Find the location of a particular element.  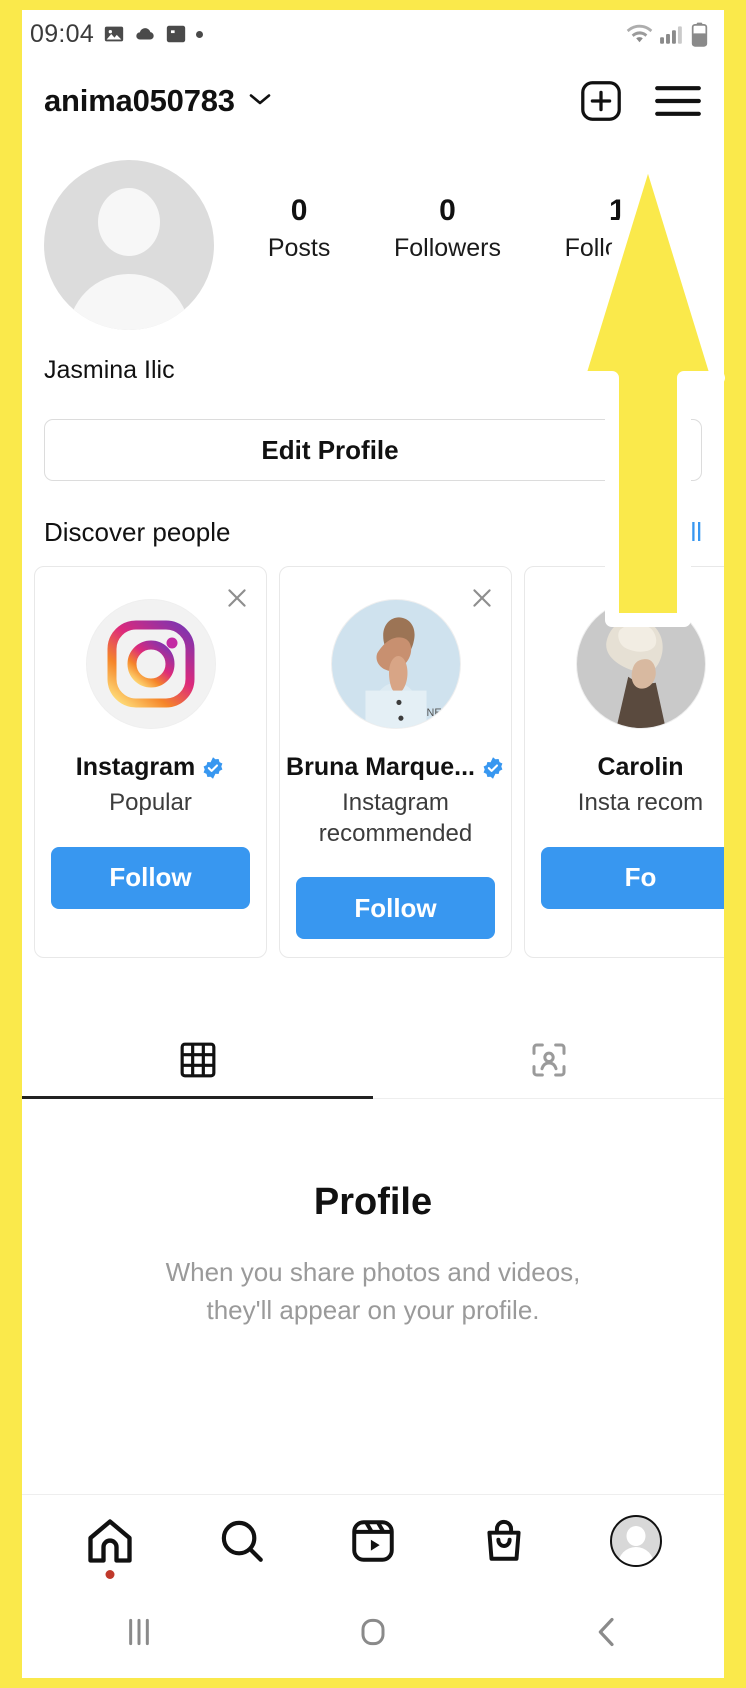

stat-label: Following is located at coordinates (617, 248).